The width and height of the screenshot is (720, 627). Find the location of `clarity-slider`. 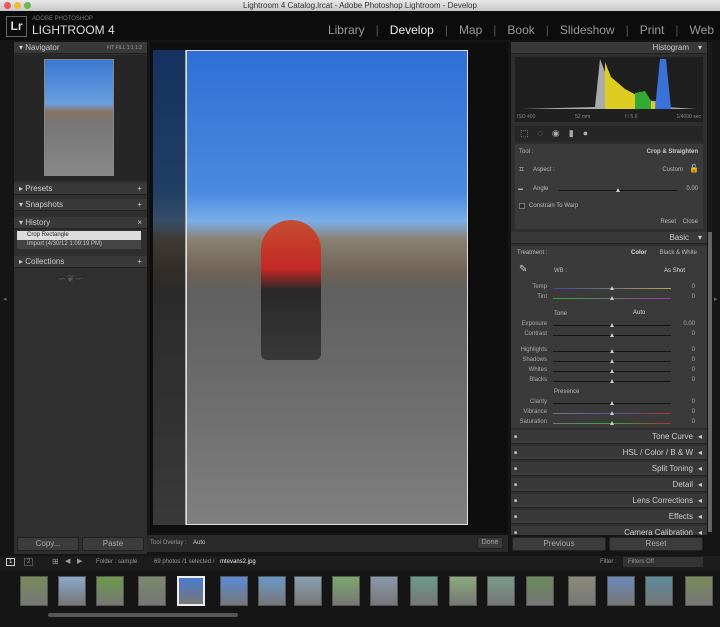

clarity-slider is located at coordinates (612, 403).